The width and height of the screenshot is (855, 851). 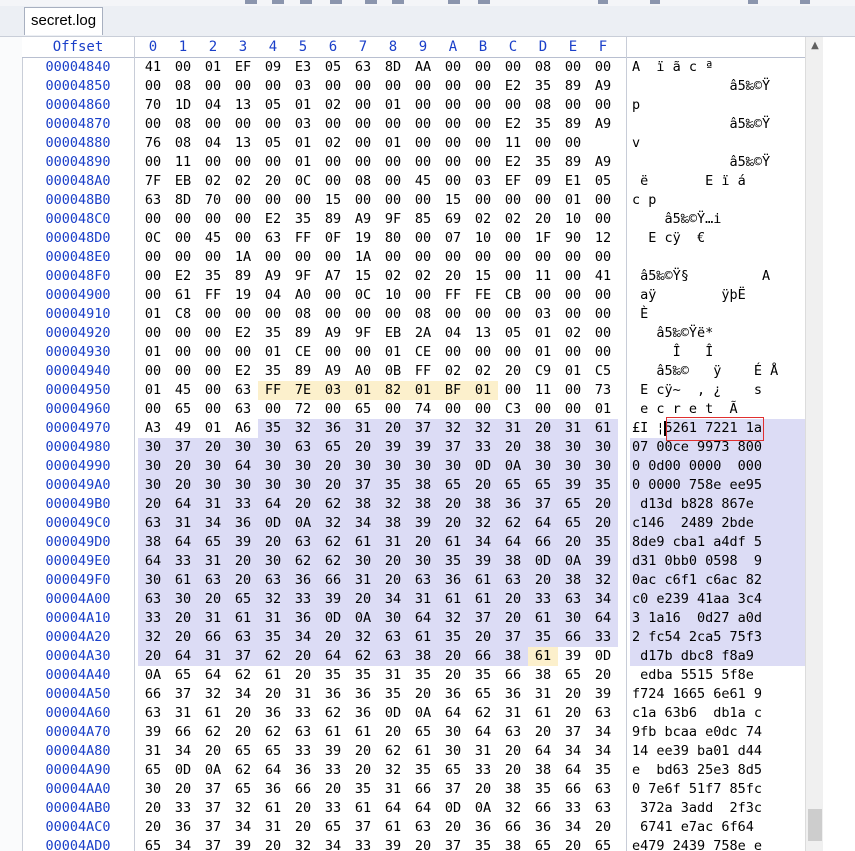 I want to click on hex-byte: 09, so click(x=543, y=181).